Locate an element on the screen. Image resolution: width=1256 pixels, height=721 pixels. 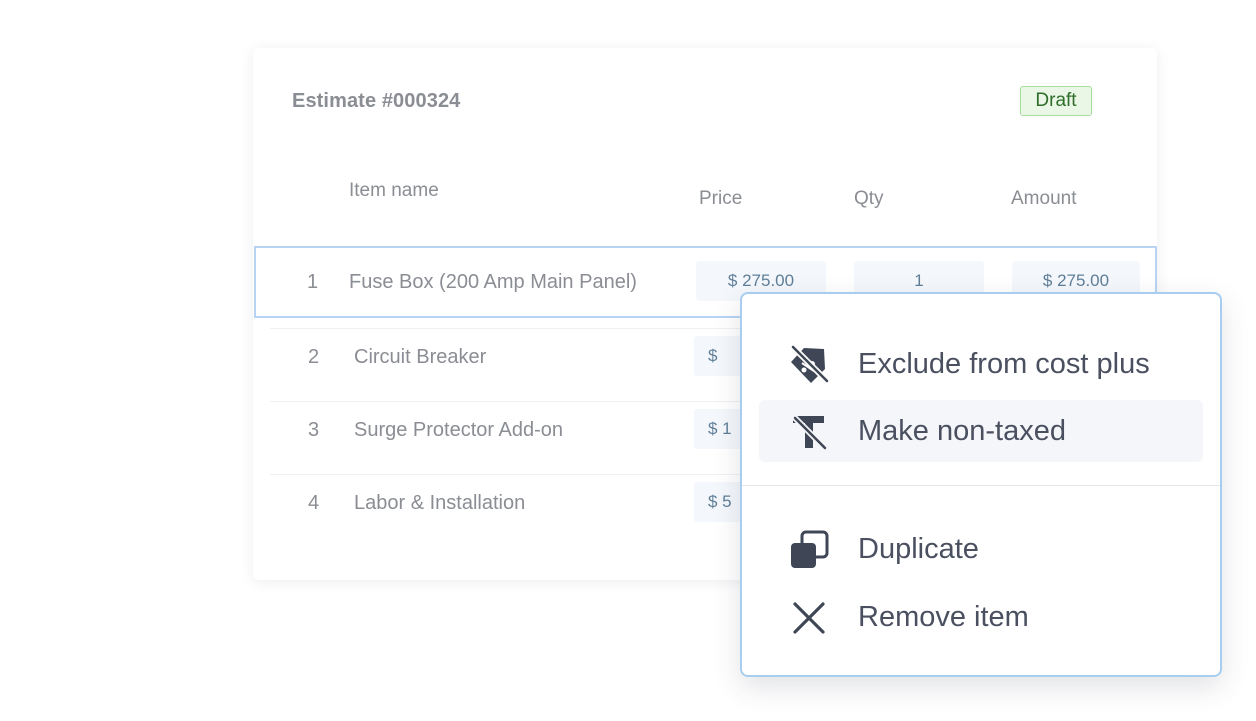
menu-item-make-non-taxed: Make non-taxed is located at coordinates (981, 431).